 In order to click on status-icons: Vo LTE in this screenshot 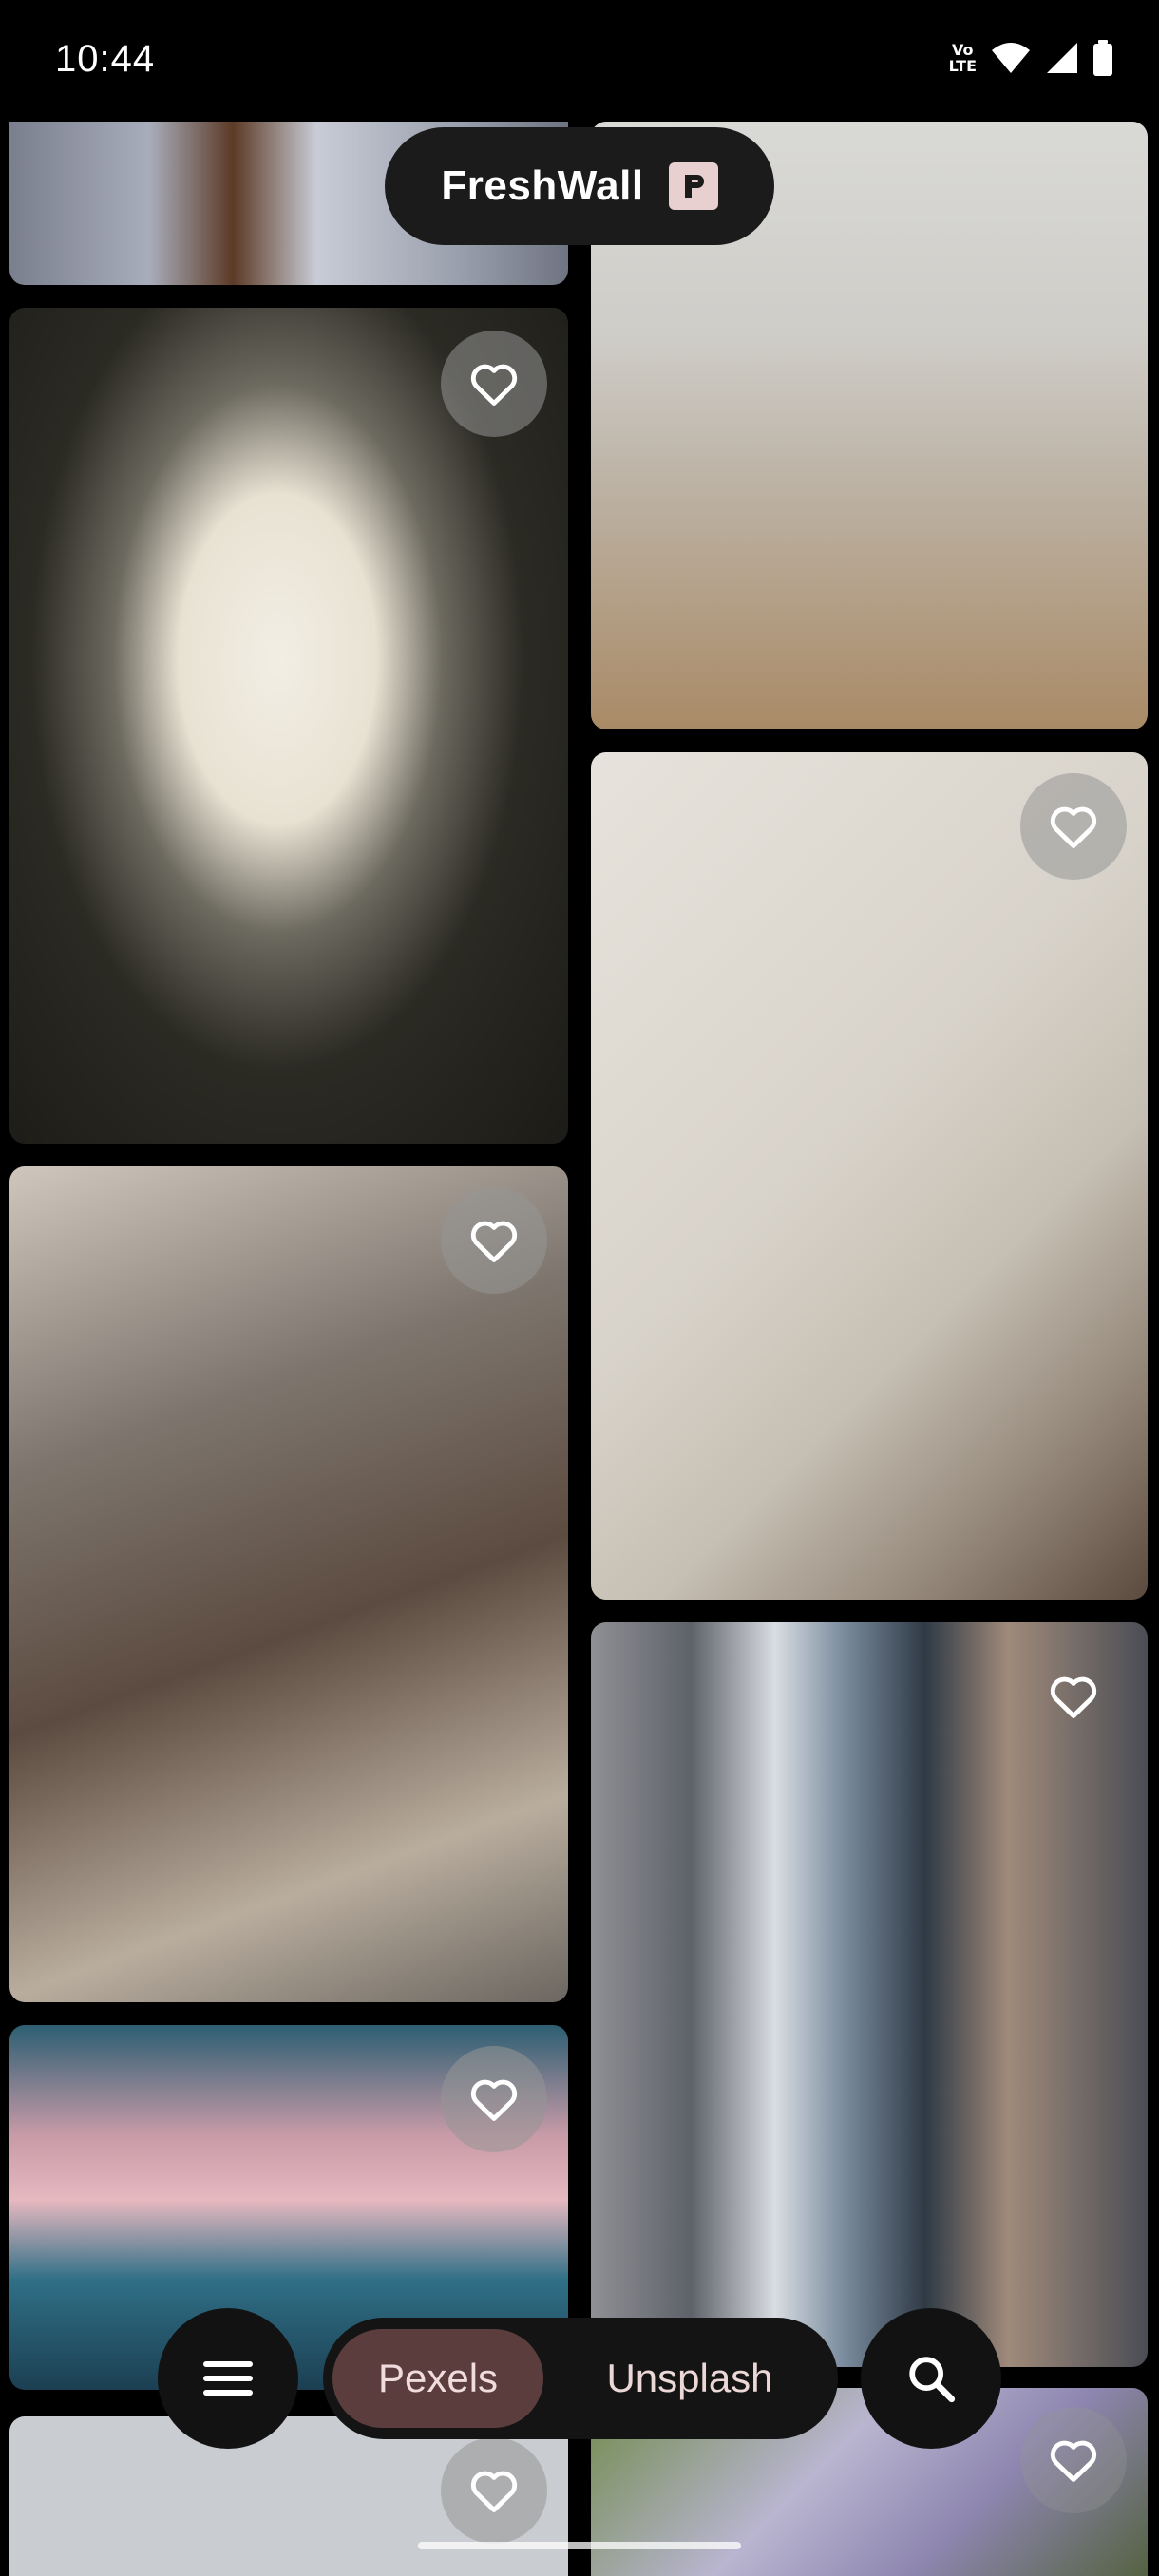, I will do `click(1031, 58)`.